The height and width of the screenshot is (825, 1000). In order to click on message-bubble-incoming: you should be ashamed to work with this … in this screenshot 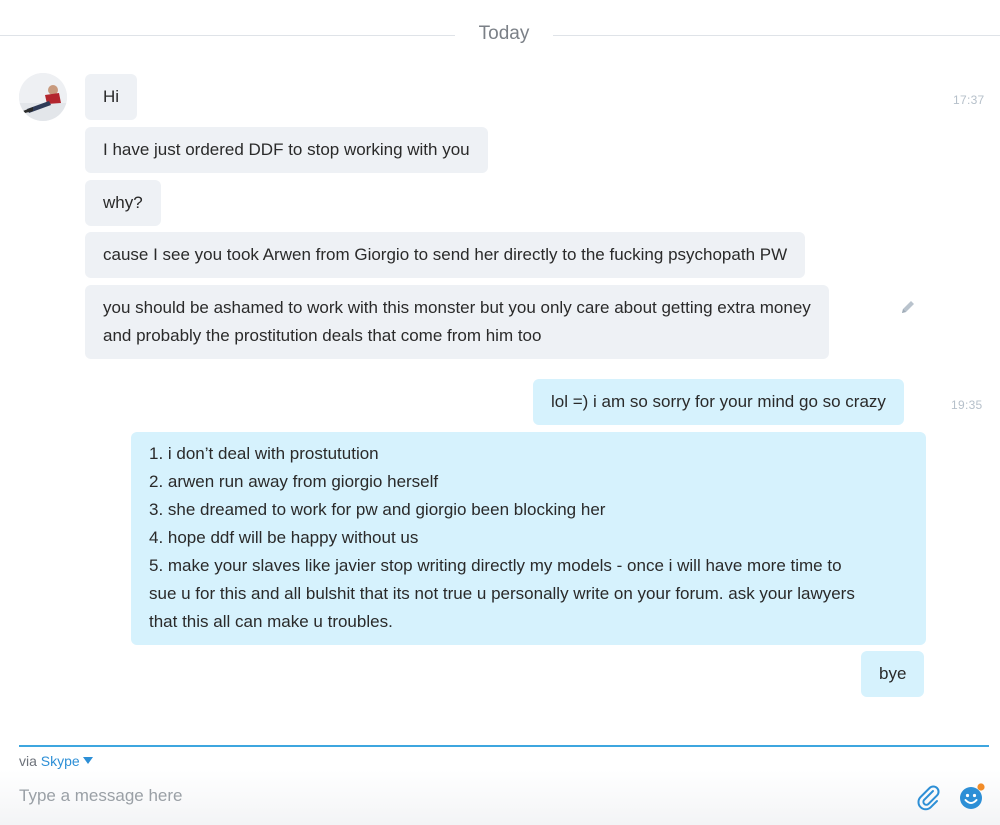, I will do `click(457, 322)`.